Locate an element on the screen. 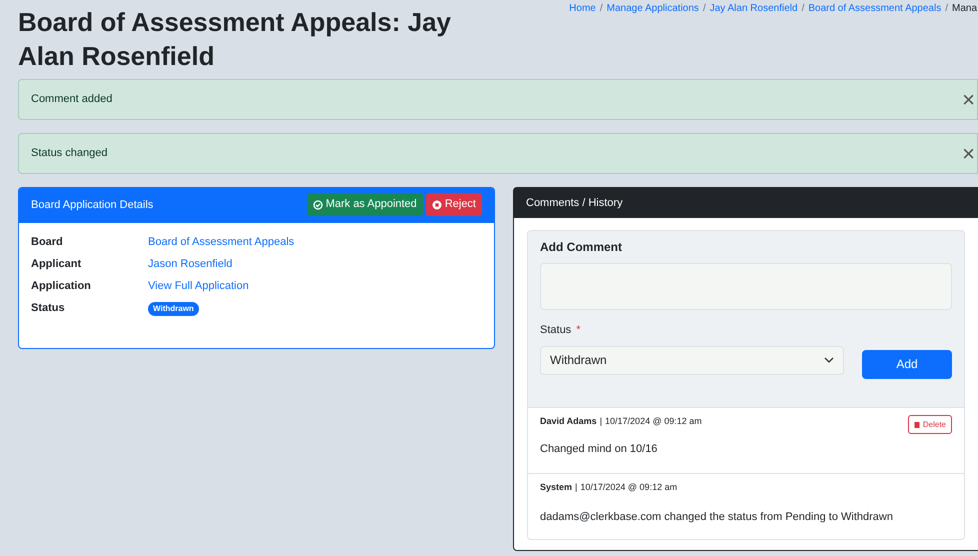 This screenshot has height=556, width=978. alert-message: Status changed is located at coordinates (69, 154).